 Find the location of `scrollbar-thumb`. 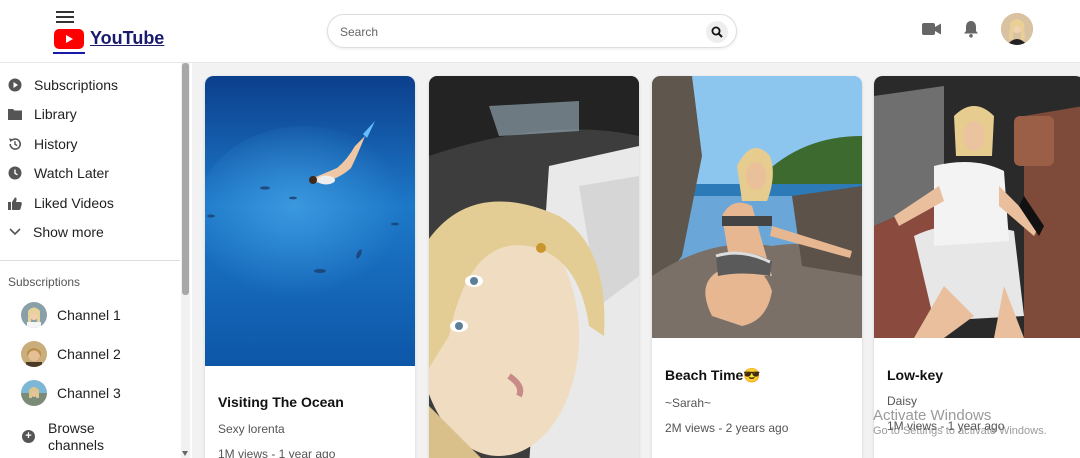

scrollbar-thumb is located at coordinates (185, 179).